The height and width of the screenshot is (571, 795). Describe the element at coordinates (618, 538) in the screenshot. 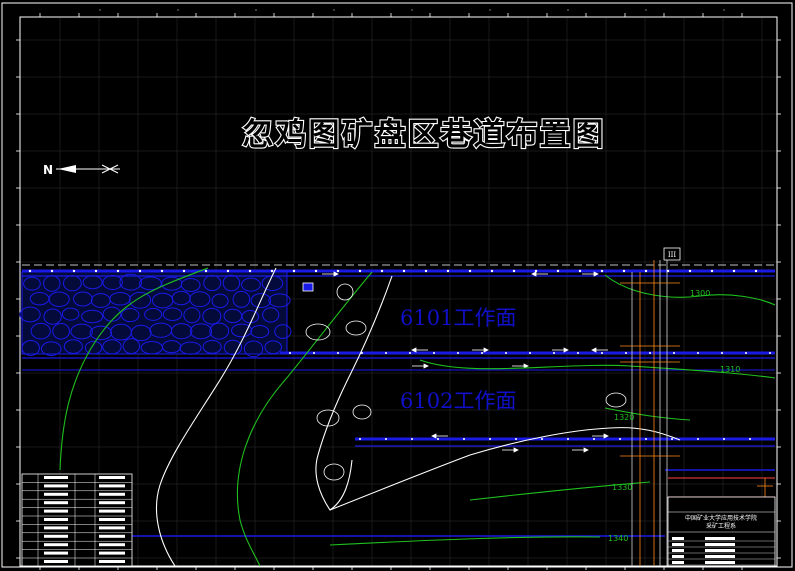

I see `contour-label-1340: 1340` at that location.